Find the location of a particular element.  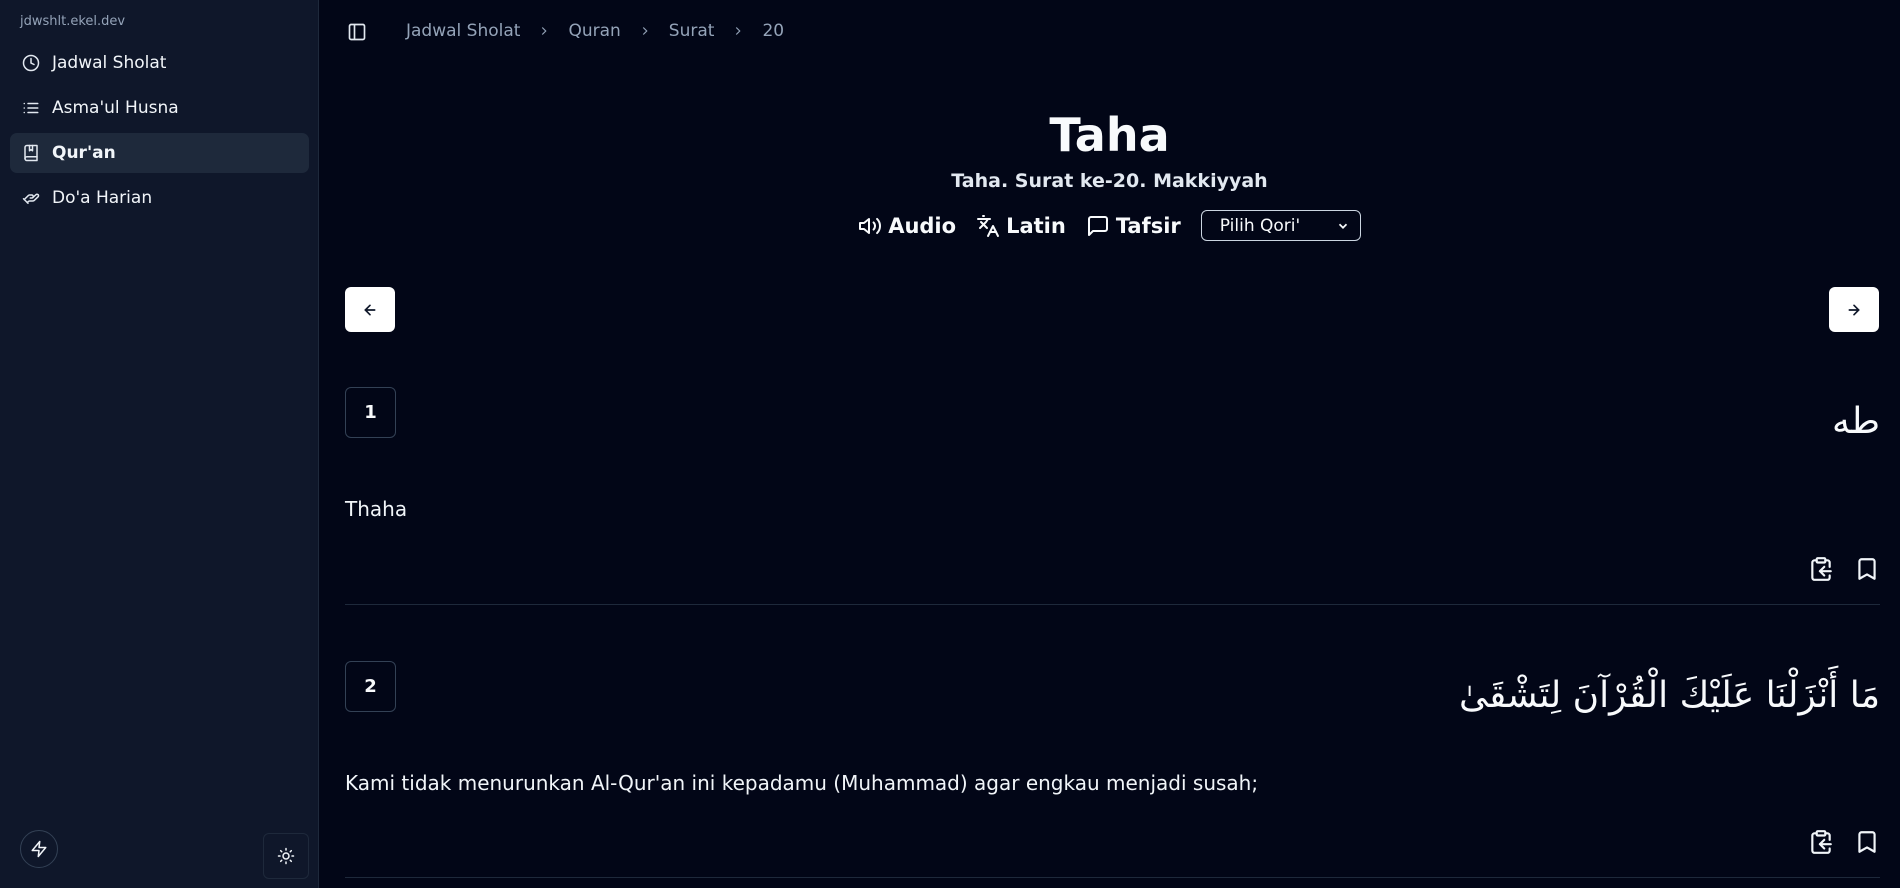

next-surah-button is located at coordinates (1854, 309).